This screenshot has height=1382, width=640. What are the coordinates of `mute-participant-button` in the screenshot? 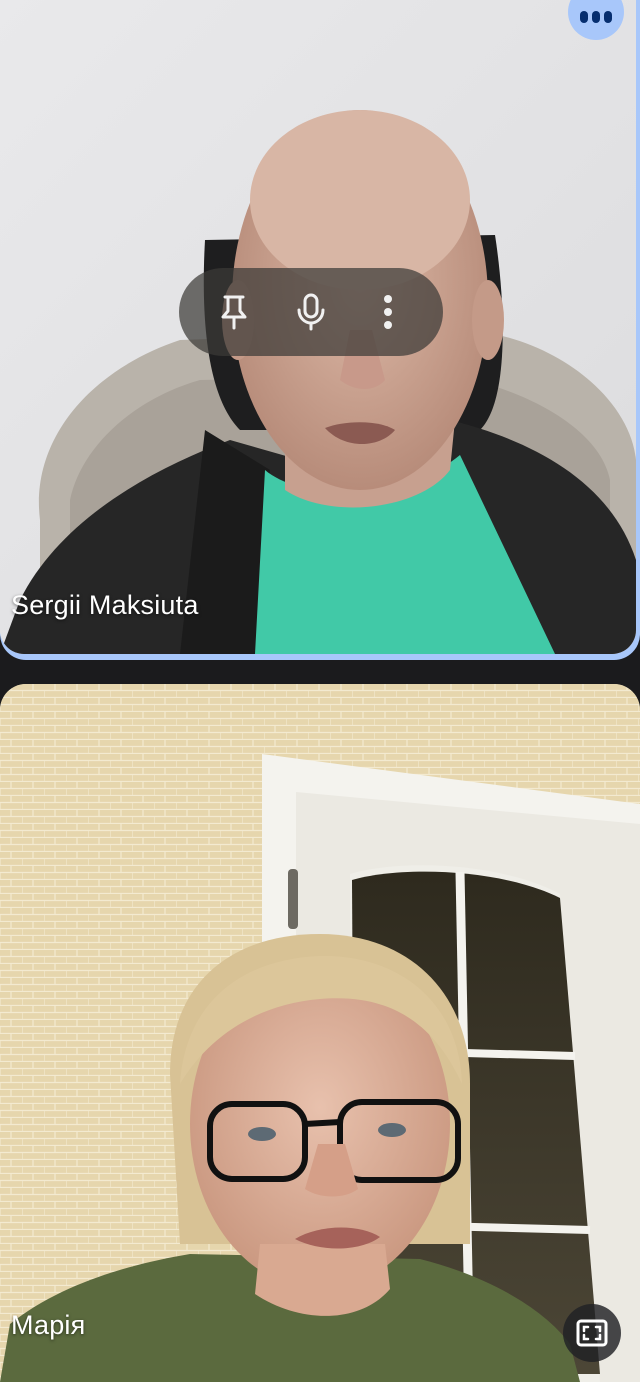 It's located at (311, 312).